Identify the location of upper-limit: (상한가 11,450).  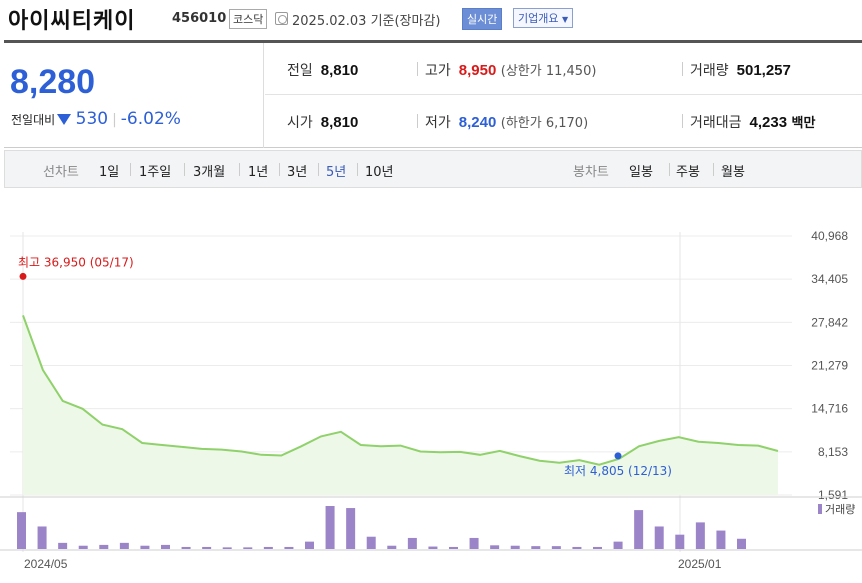
(548, 71).